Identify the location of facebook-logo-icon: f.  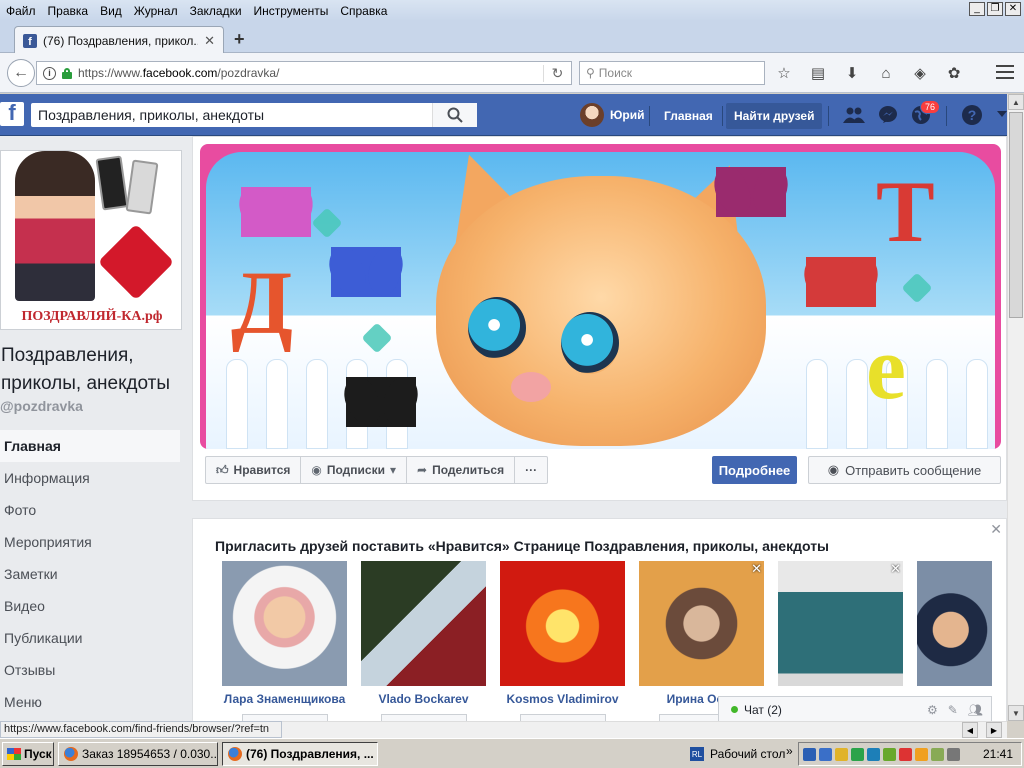
(12, 113).